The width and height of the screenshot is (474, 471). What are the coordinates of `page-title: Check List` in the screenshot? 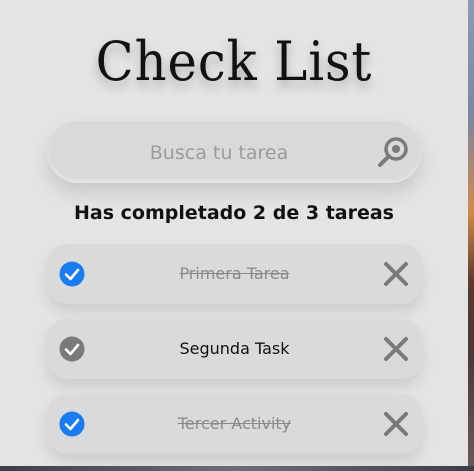 It's located at (234, 61).